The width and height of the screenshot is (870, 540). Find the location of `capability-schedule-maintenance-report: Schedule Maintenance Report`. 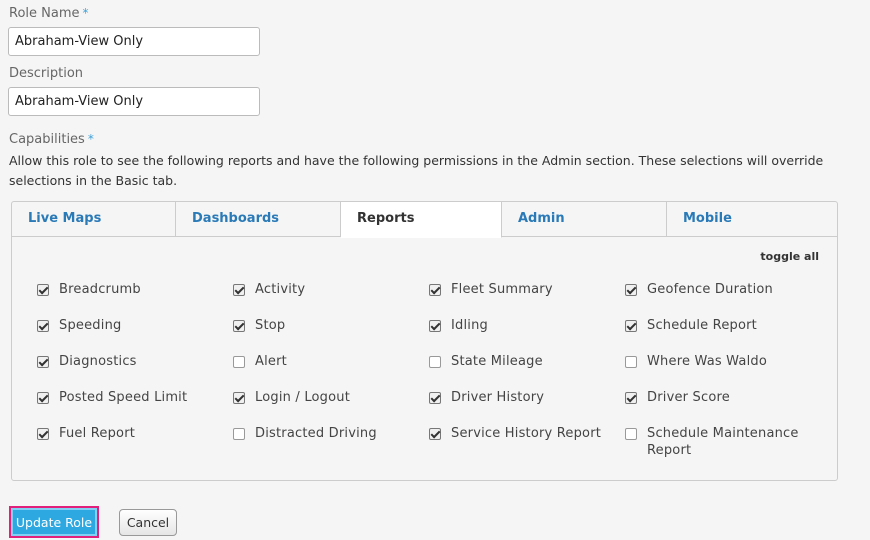

capability-schedule-maintenance-report: Schedule Maintenance Report is located at coordinates (720, 442).